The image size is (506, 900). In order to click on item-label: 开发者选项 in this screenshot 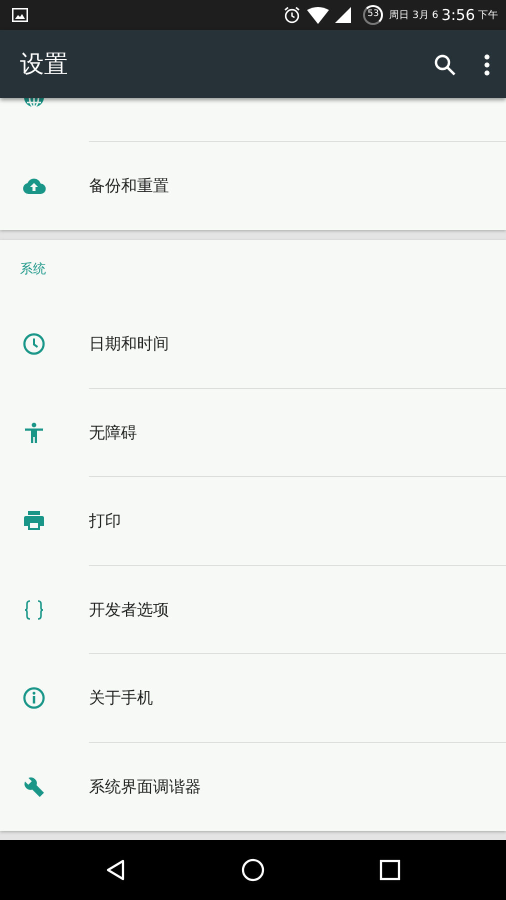, I will do `click(129, 609)`.